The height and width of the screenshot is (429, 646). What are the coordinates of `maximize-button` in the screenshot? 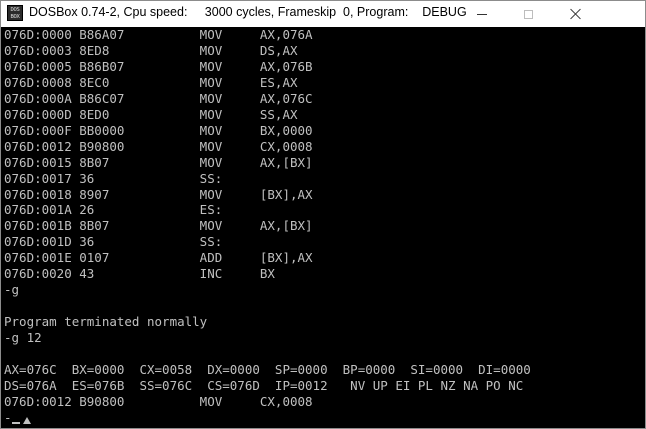 It's located at (528, 14).